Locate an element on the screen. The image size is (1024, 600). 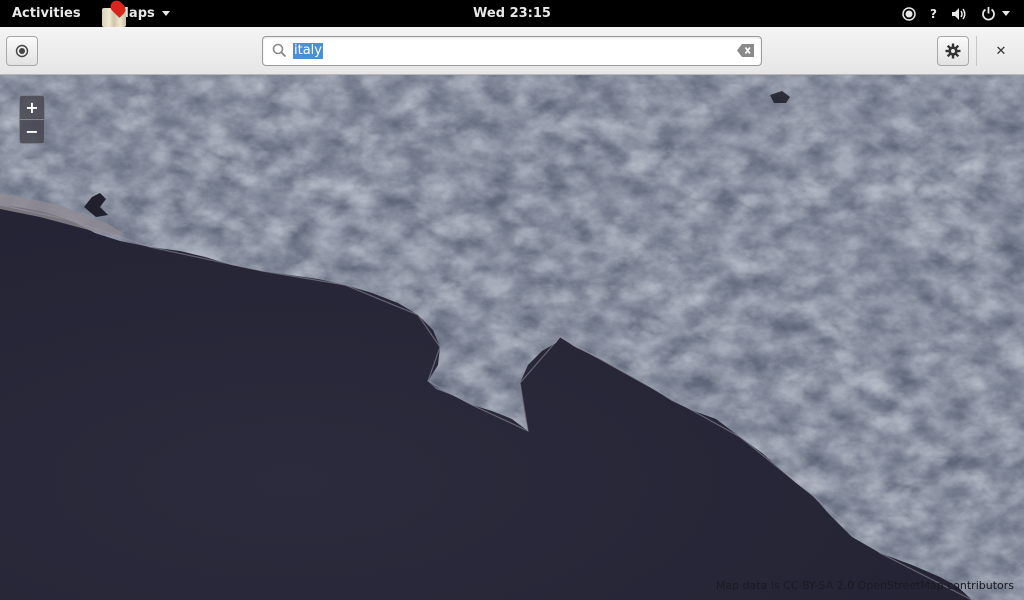
maps-app-icon is located at coordinates (115, 13).